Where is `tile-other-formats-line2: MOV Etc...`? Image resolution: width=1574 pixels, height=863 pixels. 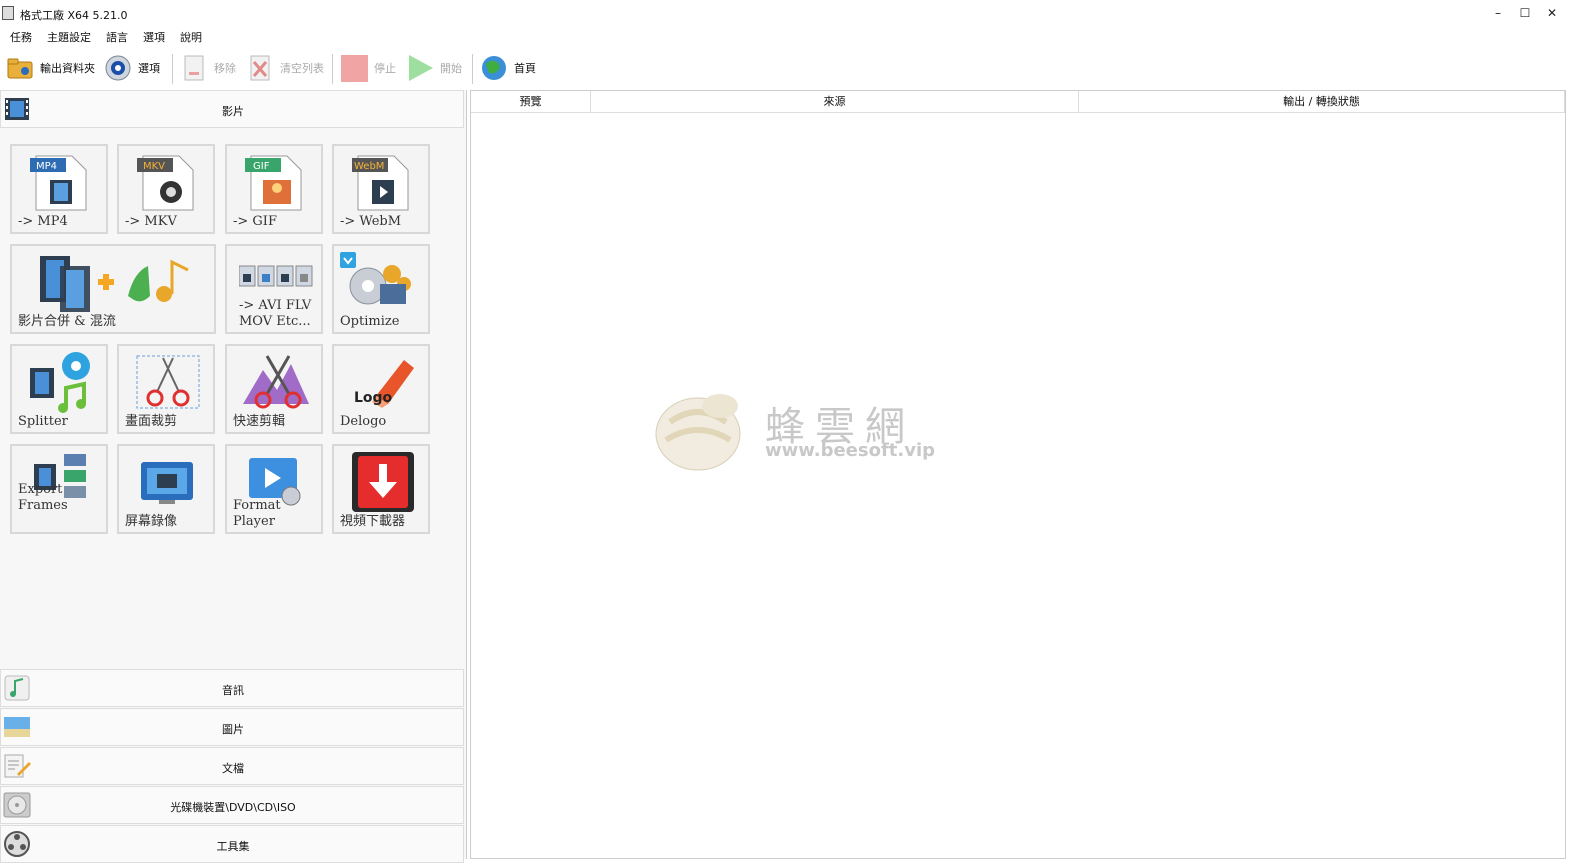 tile-other-formats-line2: MOV Etc... is located at coordinates (275, 321).